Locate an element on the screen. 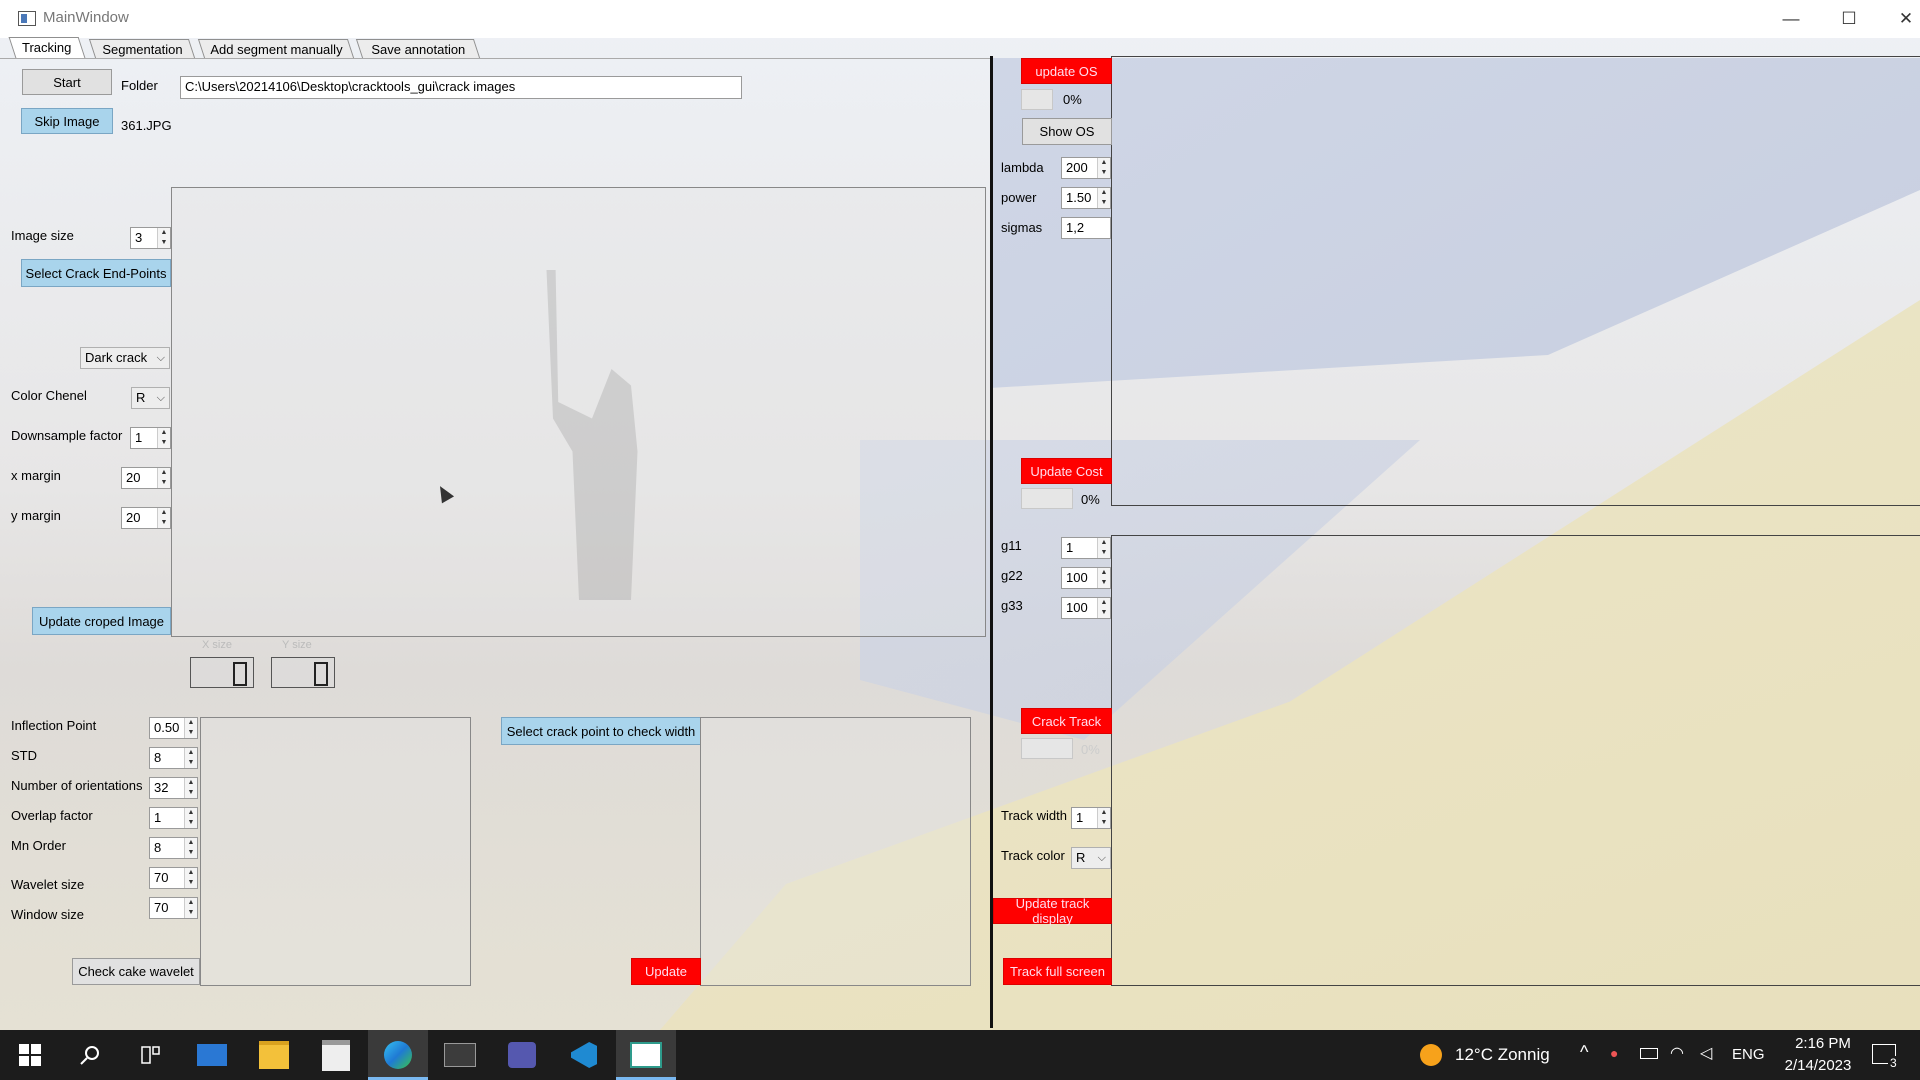 This screenshot has height=1080, width=1920. chevron-up-icon: ^ is located at coordinates (1584, 1052).